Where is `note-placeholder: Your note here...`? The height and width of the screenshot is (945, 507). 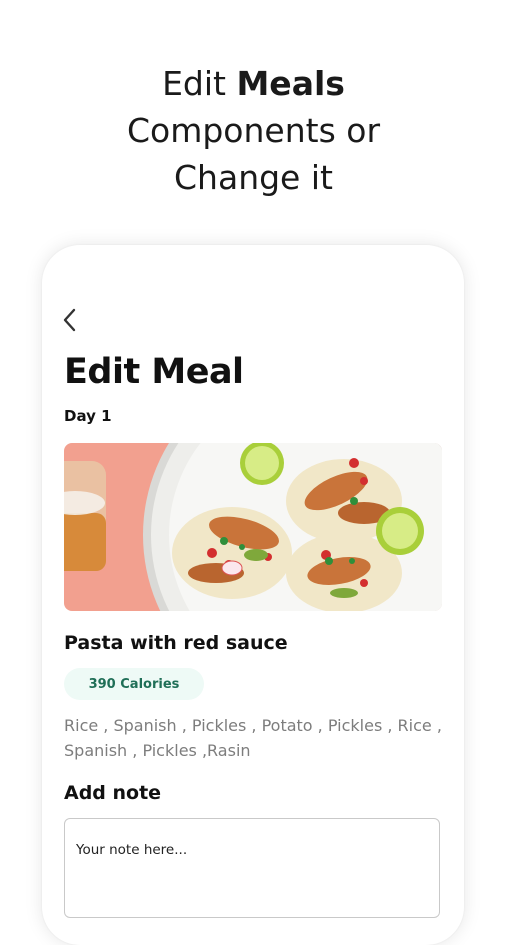 note-placeholder: Your note here... is located at coordinates (132, 850).